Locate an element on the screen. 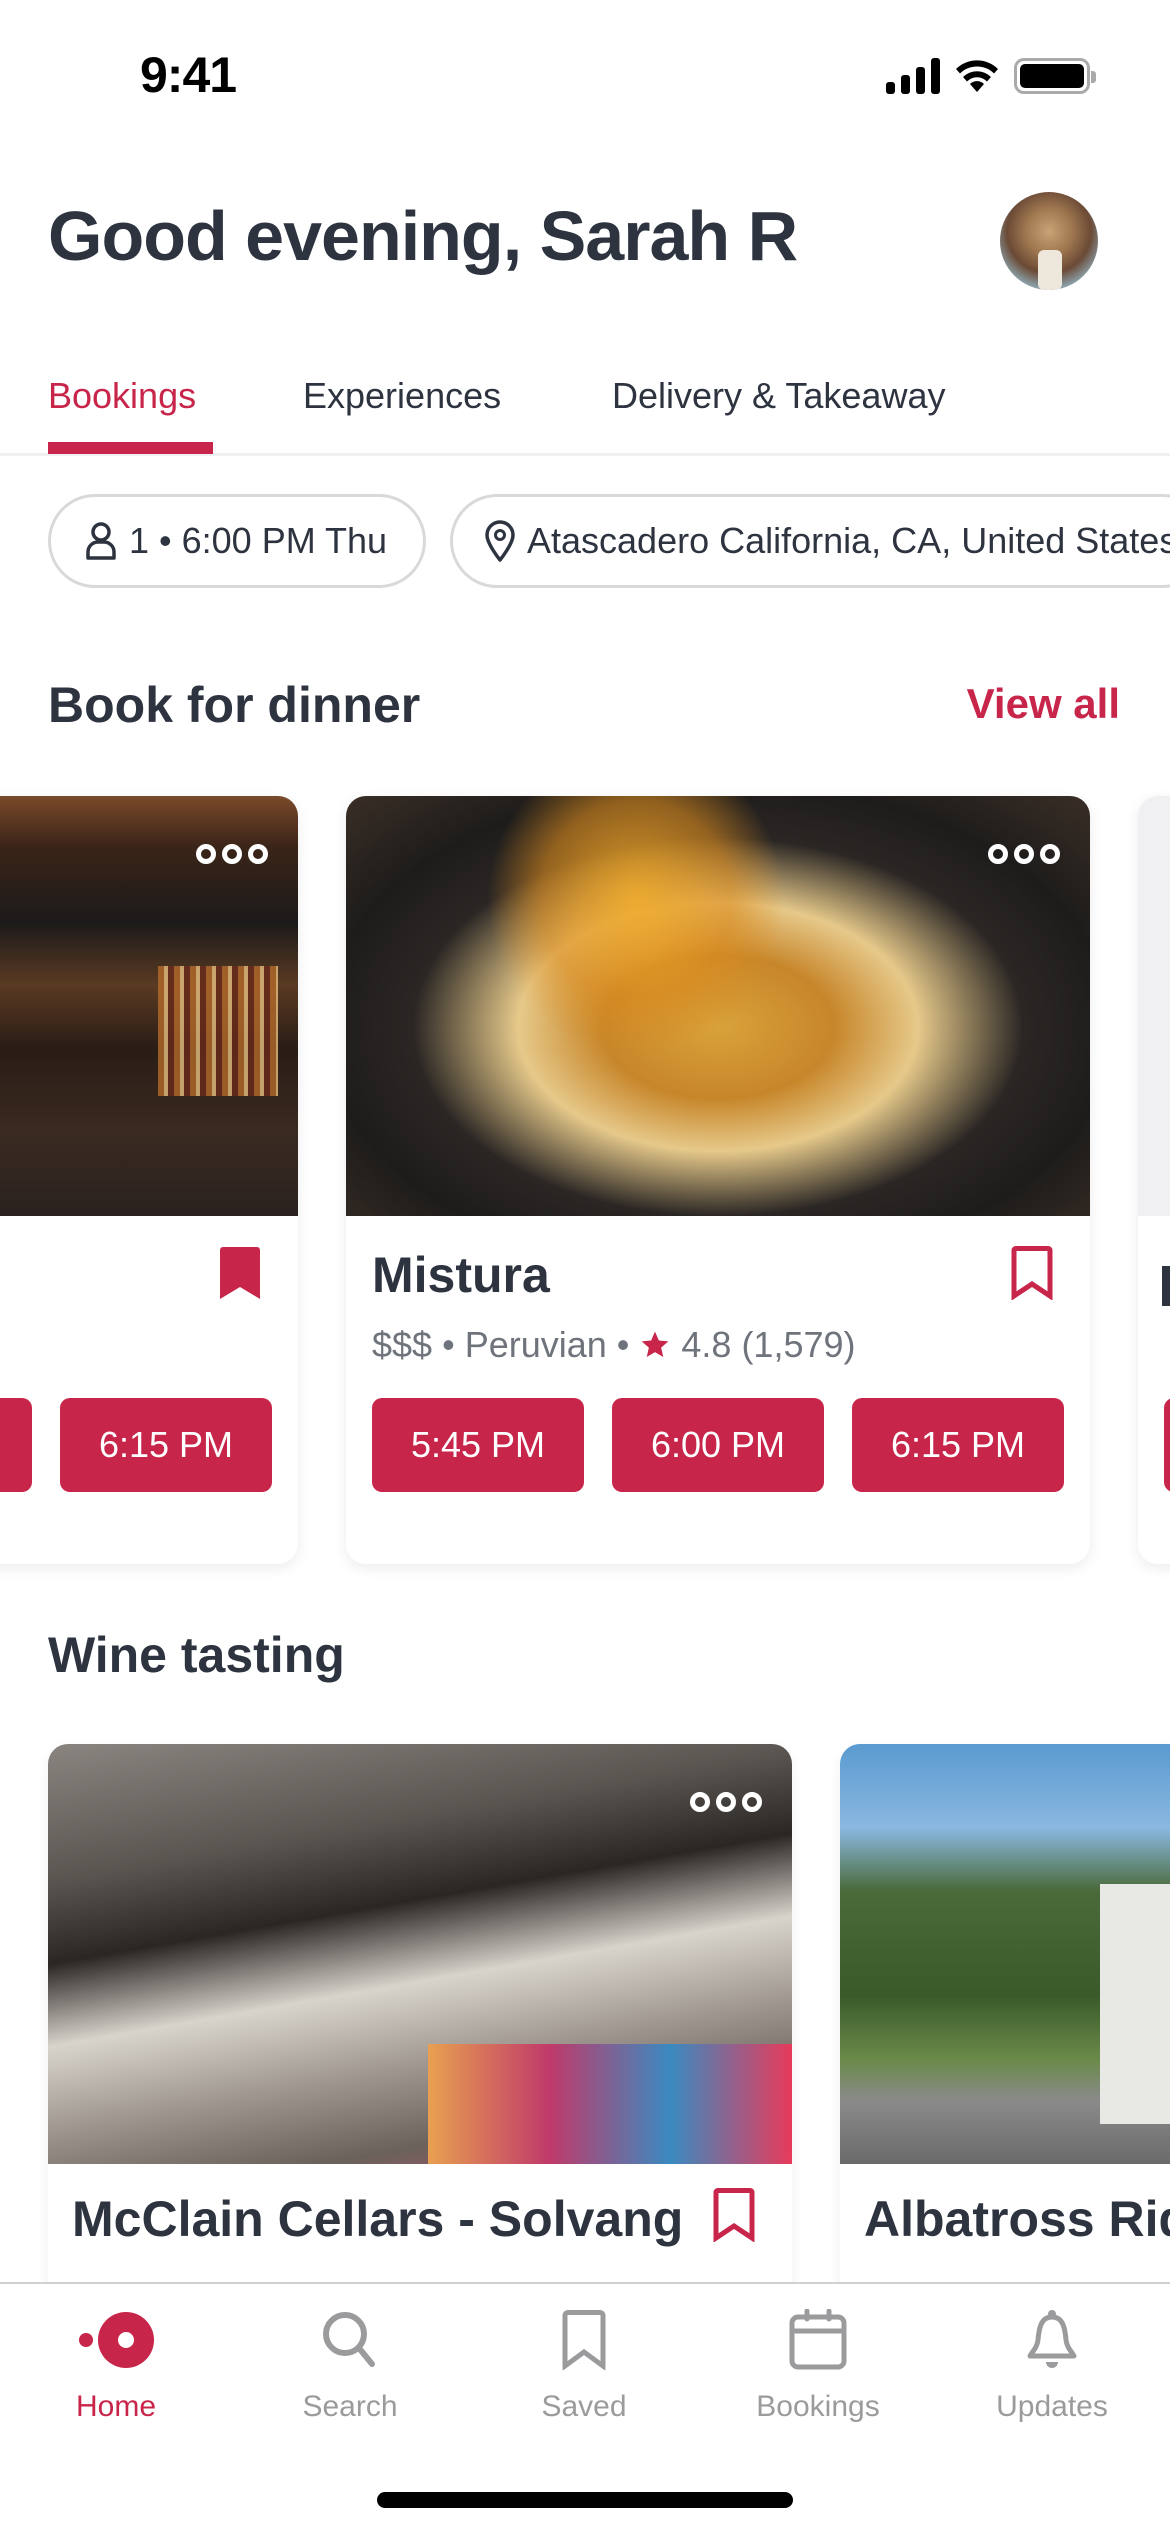 Image resolution: width=1170 pixels, height=2532 pixels. experience-name: McClain Cellars - Solvang is located at coordinates (378, 2219).